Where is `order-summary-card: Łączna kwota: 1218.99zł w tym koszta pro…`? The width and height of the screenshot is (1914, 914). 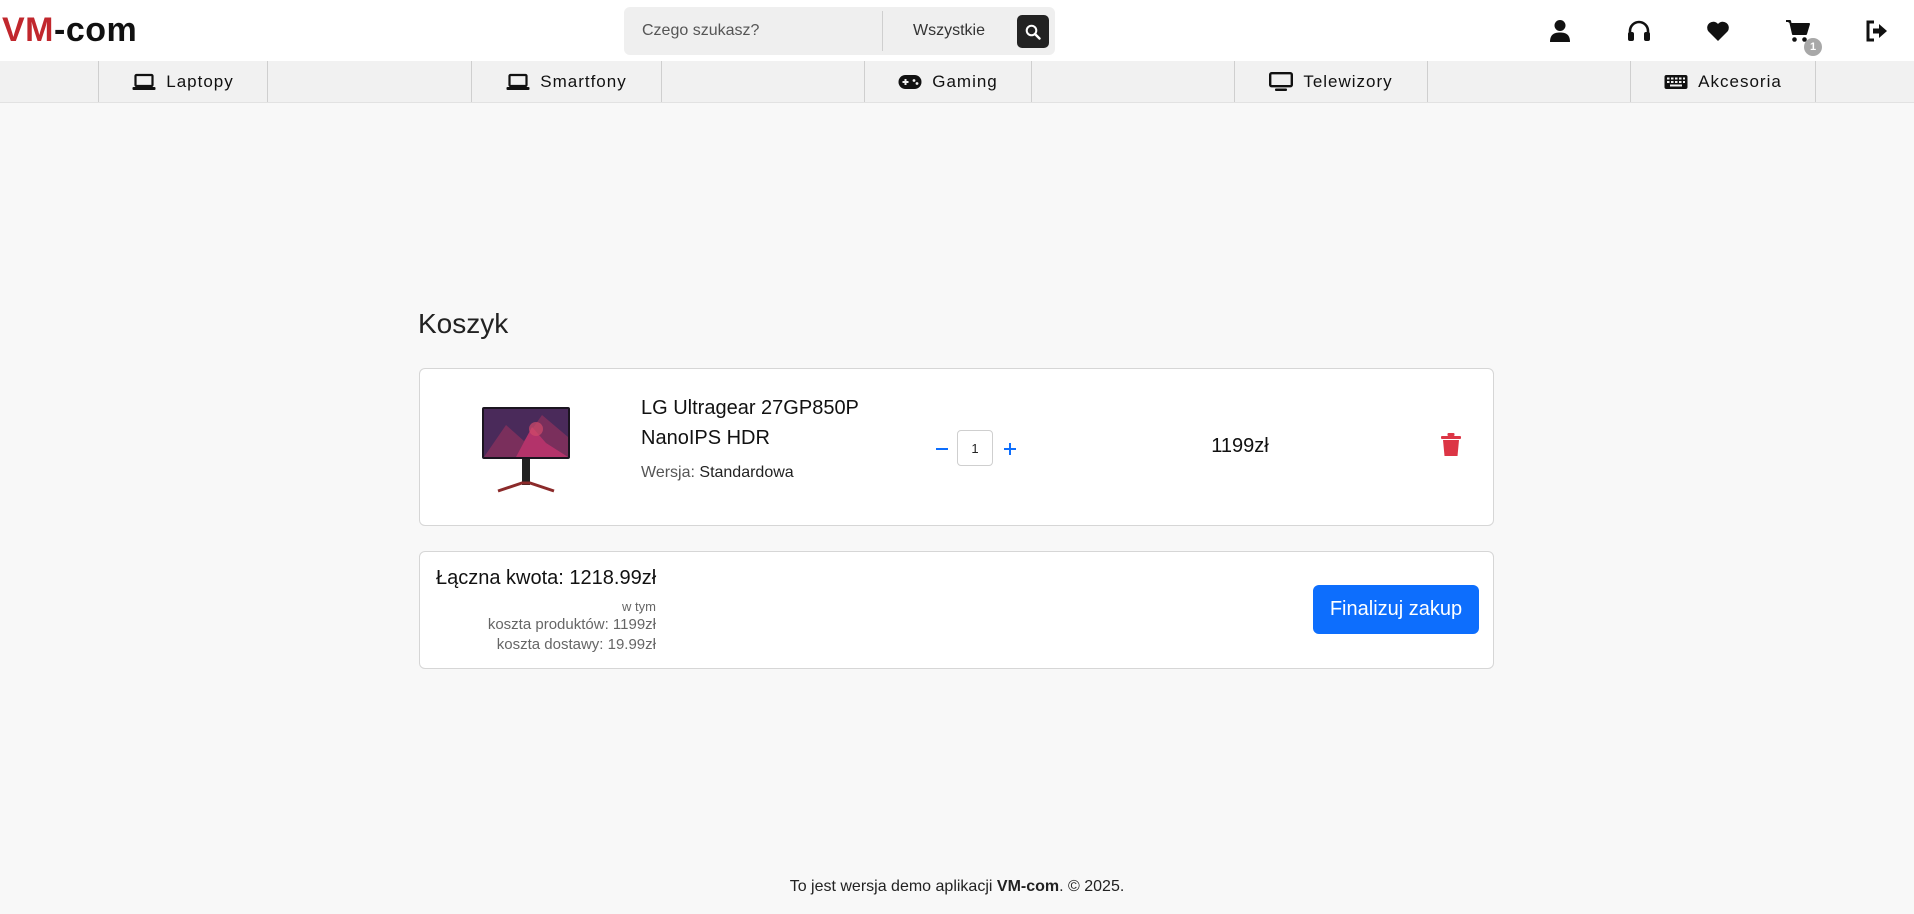 order-summary-card: Łączna kwota: 1218.99zł w tym koszta pro… is located at coordinates (956, 610).